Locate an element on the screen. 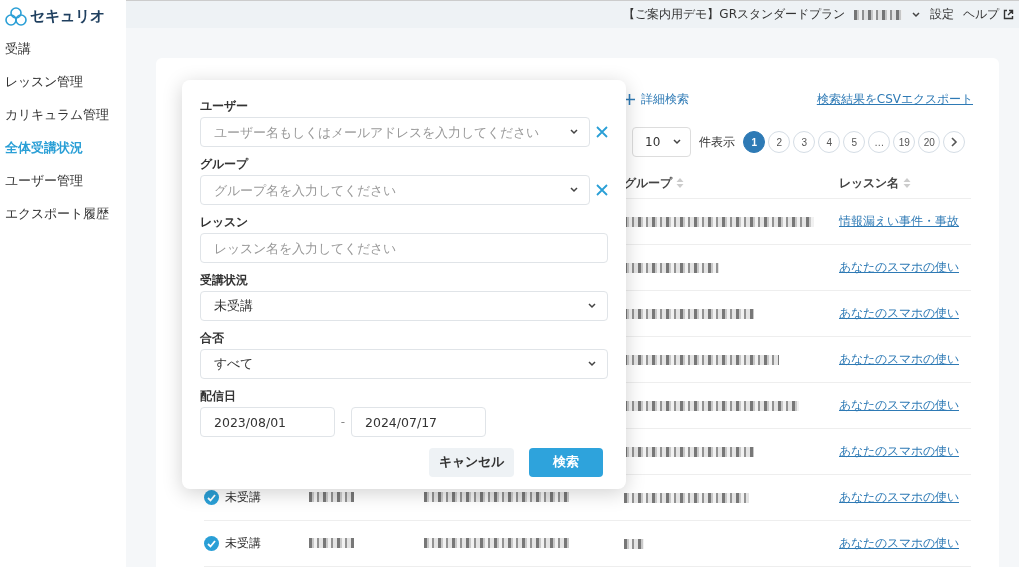 The image size is (1019, 567). input-field: 2024/07/17 is located at coordinates (418, 422).